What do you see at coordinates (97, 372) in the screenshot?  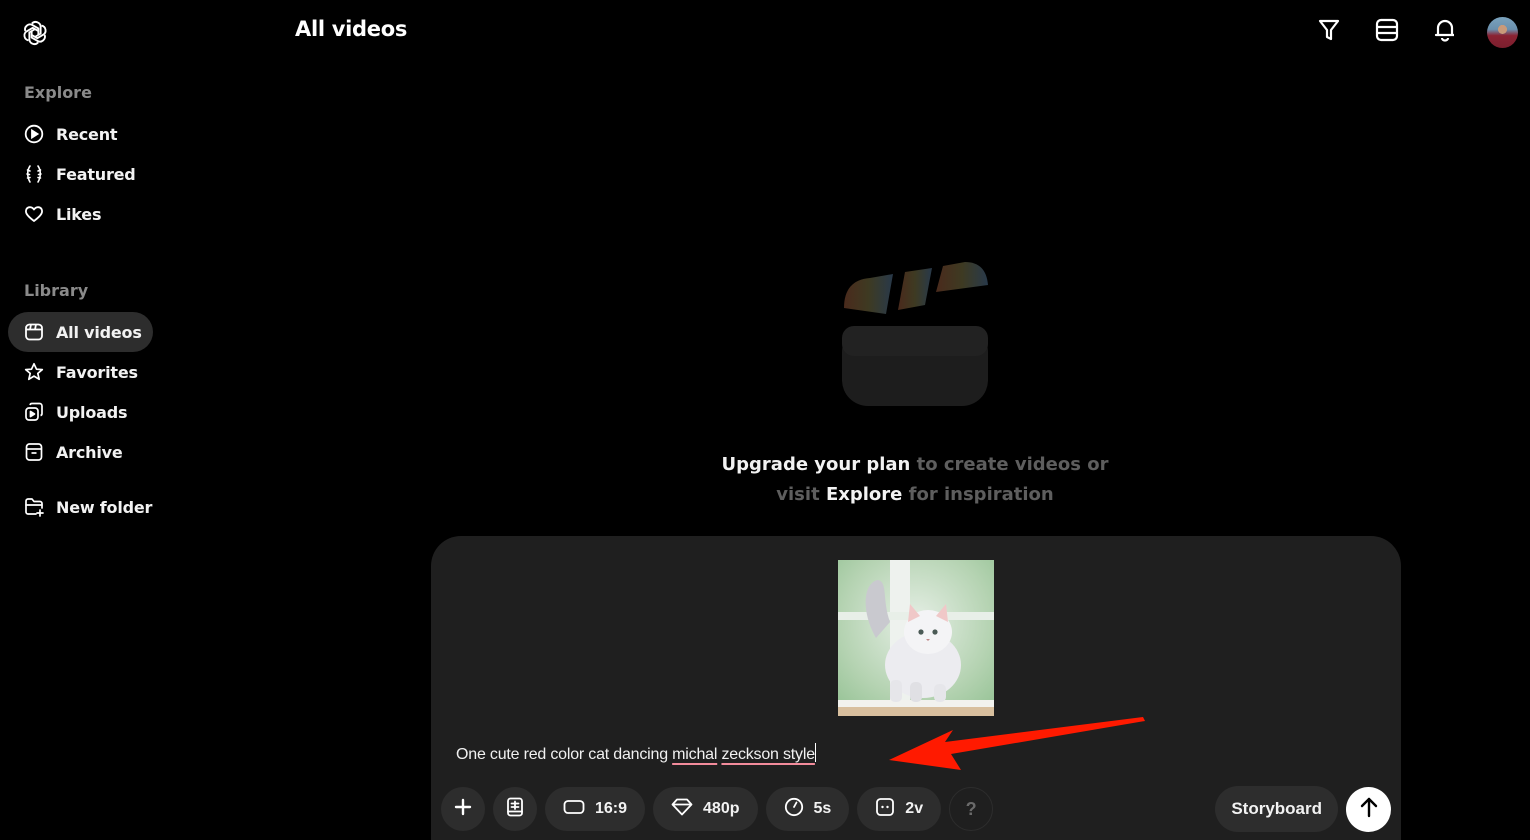 I see `sidebar-item-label: Favorites` at bounding box center [97, 372].